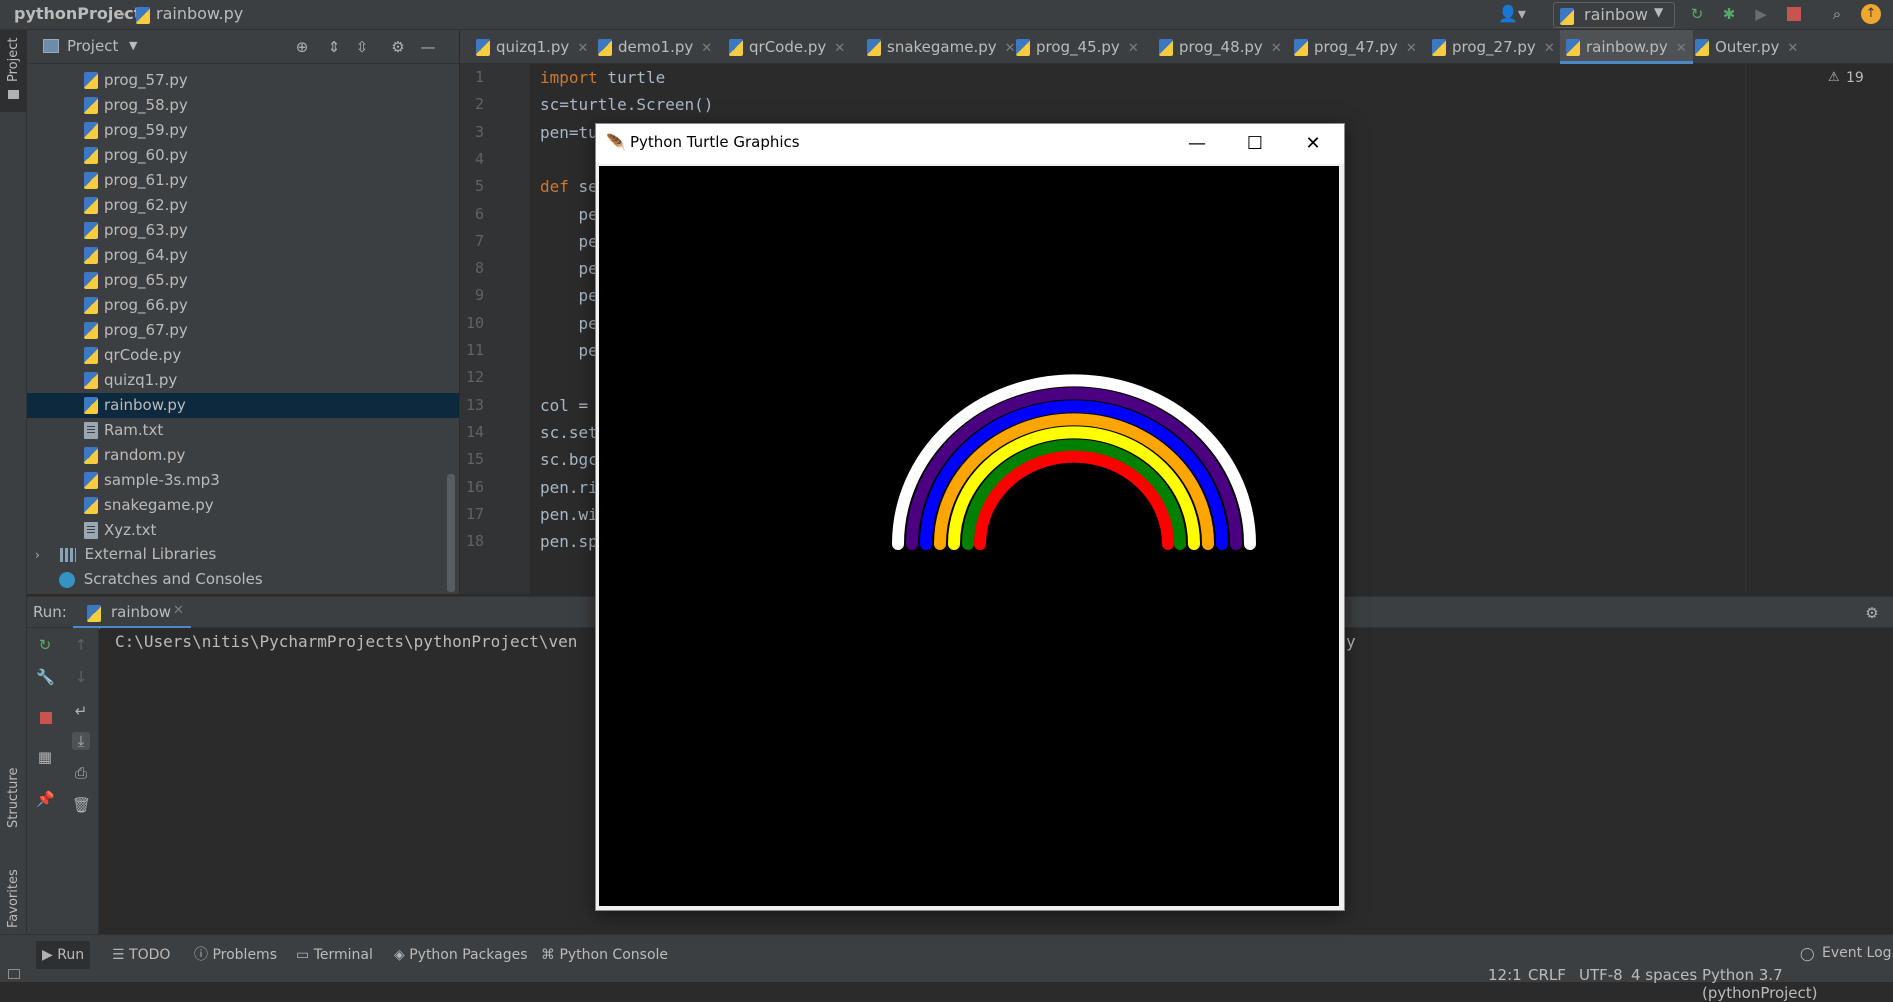 The height and width of the screenshot is (1002, 1893). I want to click on trash-icon: 🗑, so click(81, 805).